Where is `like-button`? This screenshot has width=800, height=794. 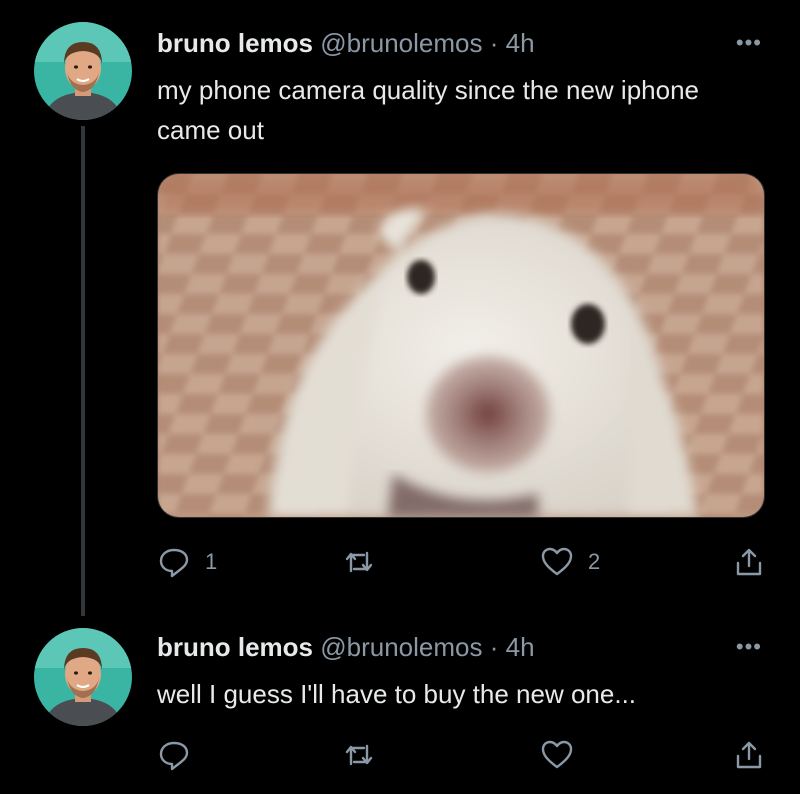
like-button is located at coordinates (564, 755).